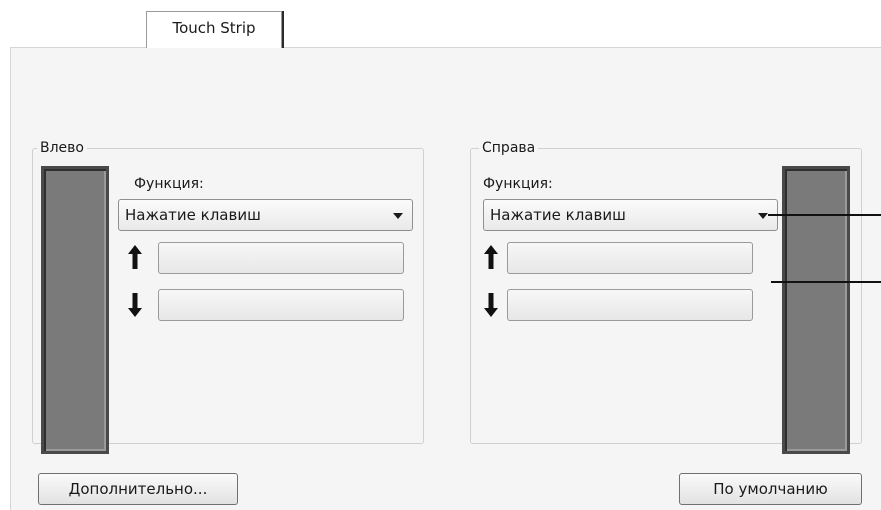  What do you see at coordinates (816, 310) in the screenshot?
I see `right-touch-strip` at bounding box center [816, 310].